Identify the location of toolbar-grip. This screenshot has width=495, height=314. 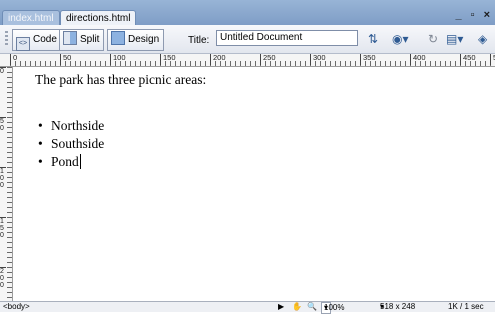
(6, 39).